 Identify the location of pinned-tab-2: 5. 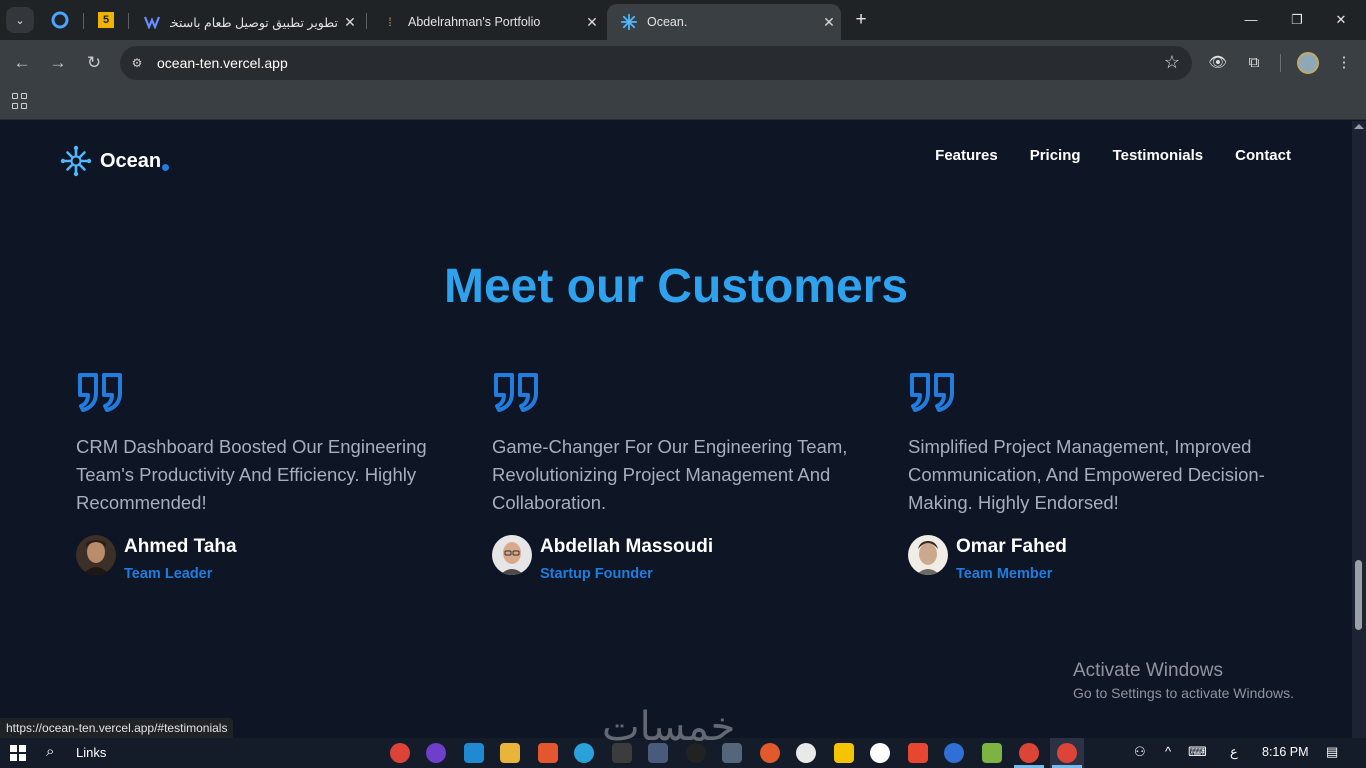
(106, 20).